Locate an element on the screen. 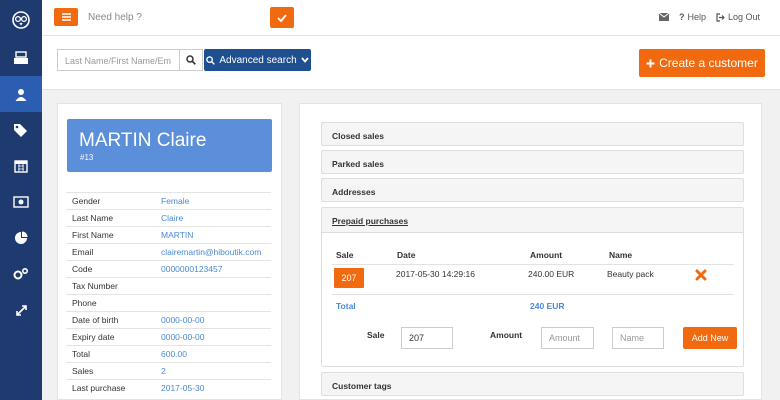 This screenshot has width=780, height=400. column-header-sale: Sale is located at coordinates (345, 255).